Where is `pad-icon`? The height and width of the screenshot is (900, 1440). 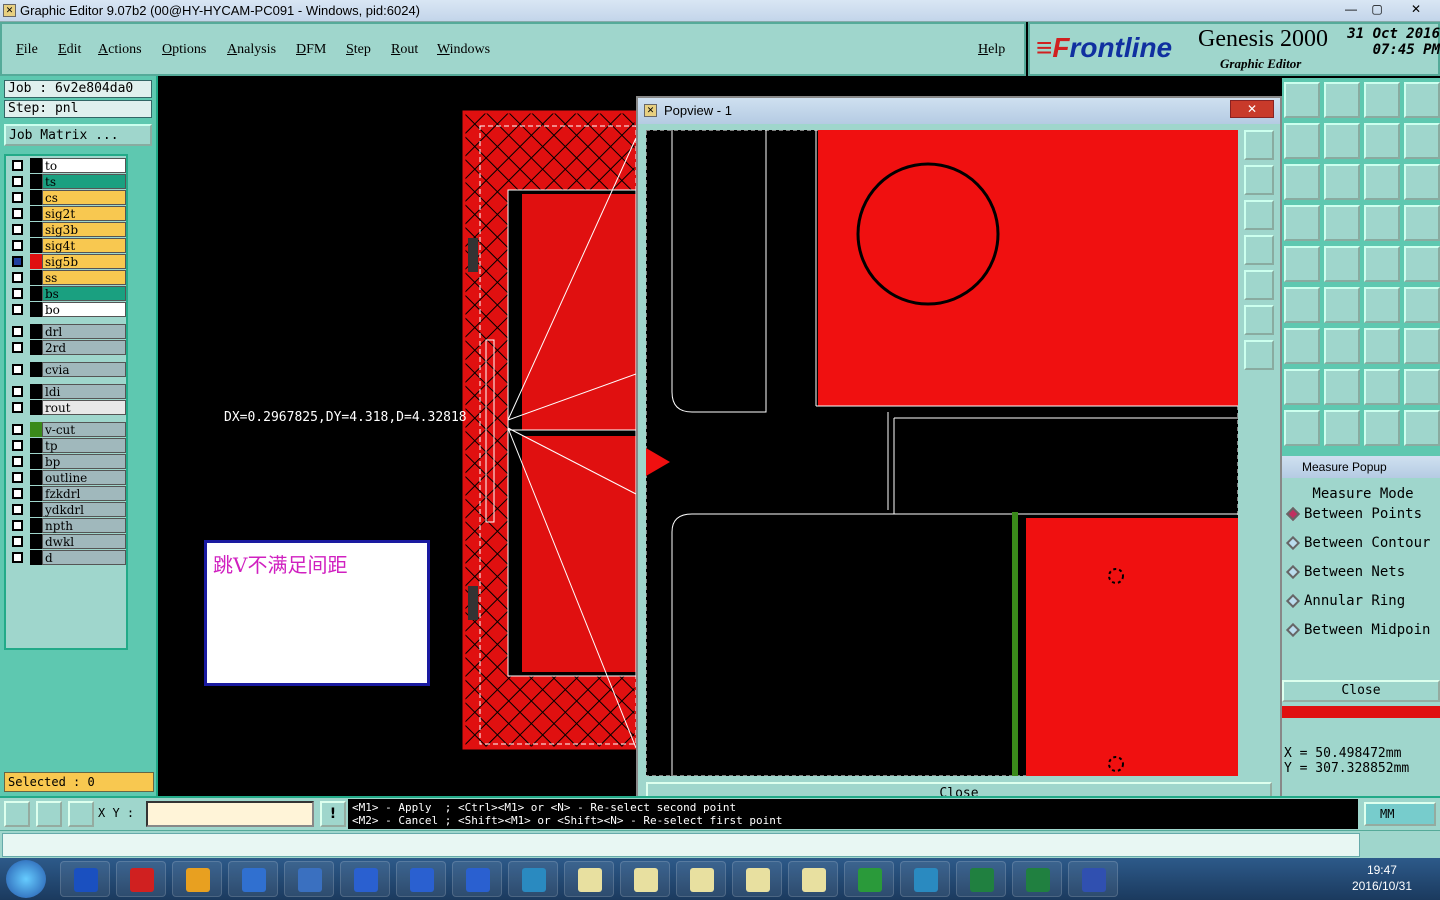
pad-icon is located at coordinates (1302, 264).